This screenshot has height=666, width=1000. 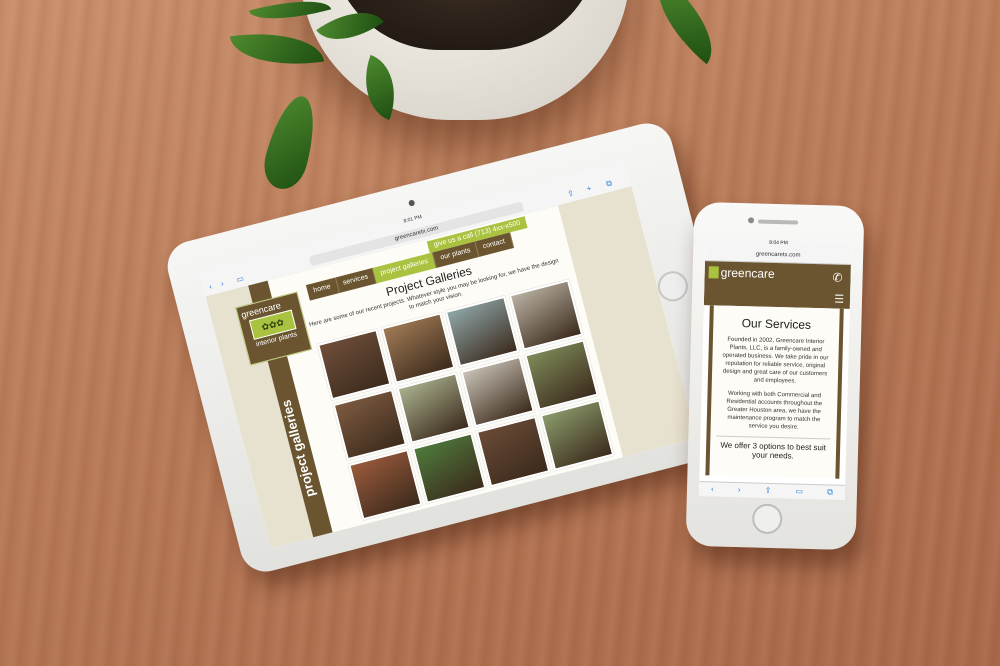 What do you see at coordinates (589, 189) in the screenshot?
I see `new-tab-icon: +` at bounding box center [589, 189].